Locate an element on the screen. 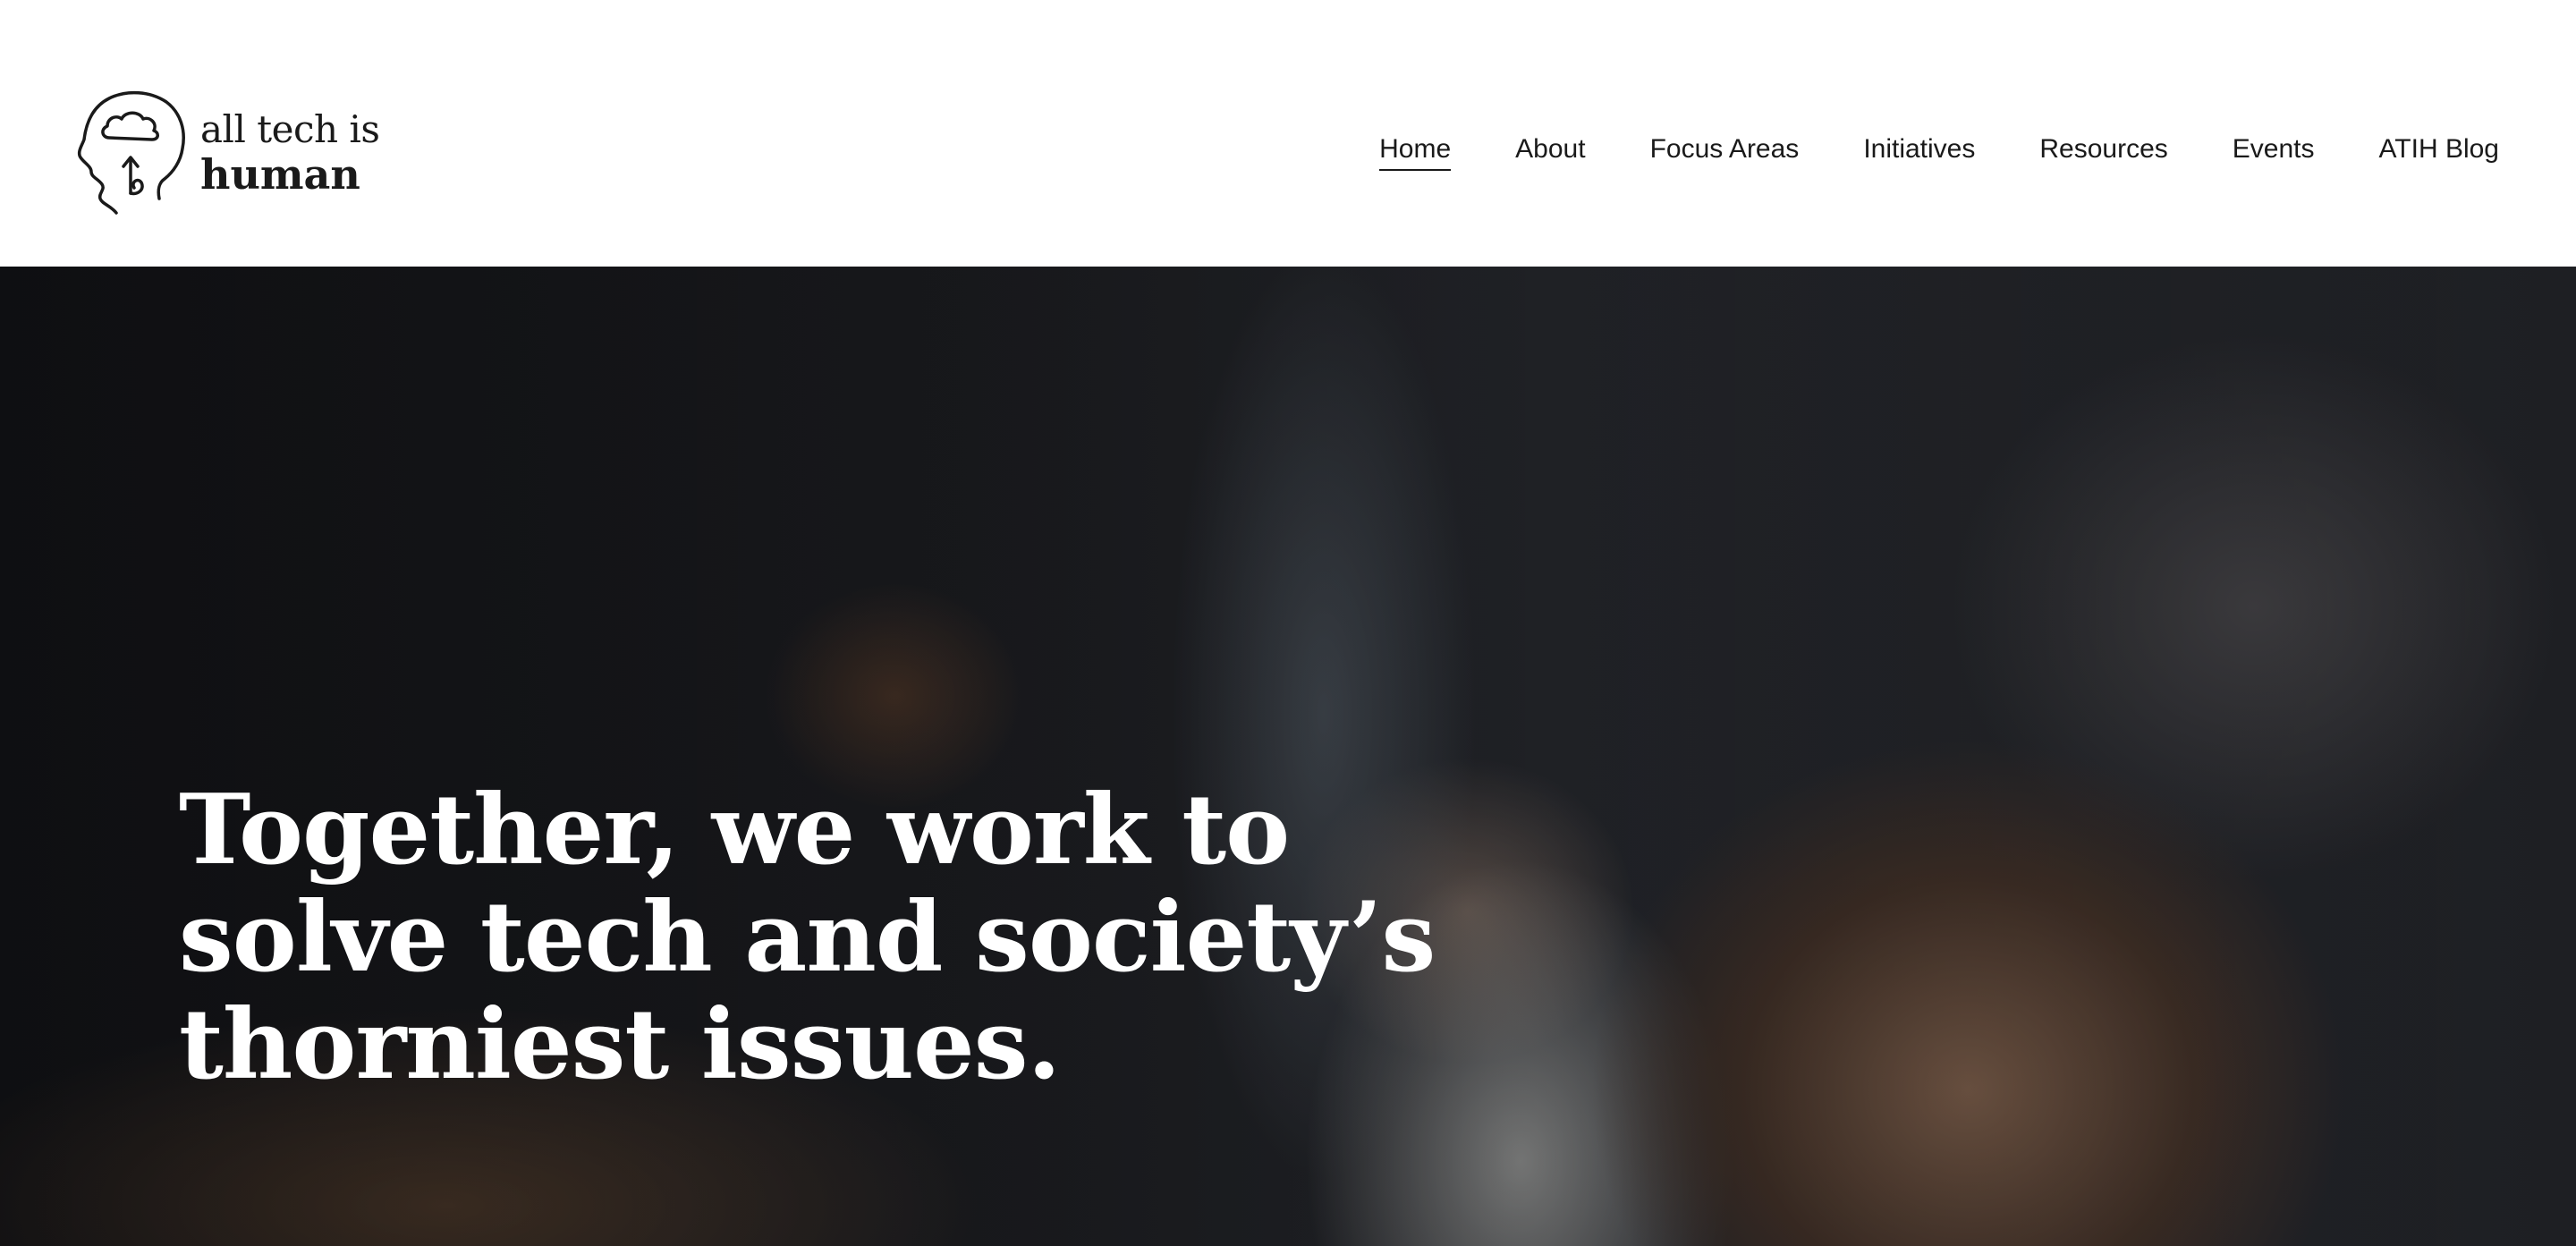 The height and width of the screenshot is (1246, 2576). logo-text-line1: all tech is is located at coordinates (290, 129).